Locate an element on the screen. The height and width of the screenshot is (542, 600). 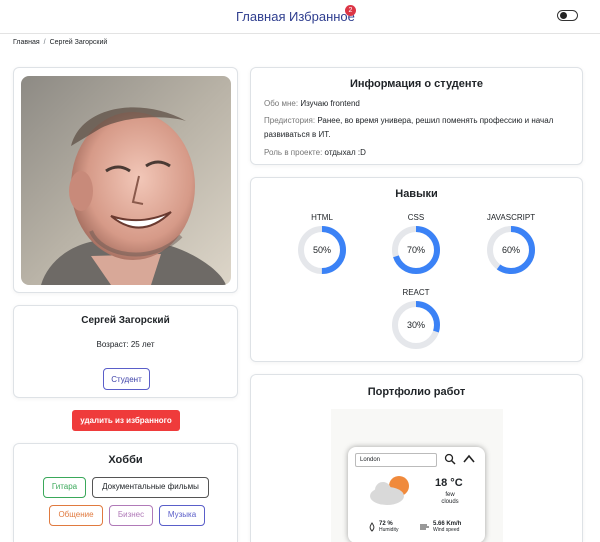
info-history-label: Предистория: is located at coordinates (290, 120).